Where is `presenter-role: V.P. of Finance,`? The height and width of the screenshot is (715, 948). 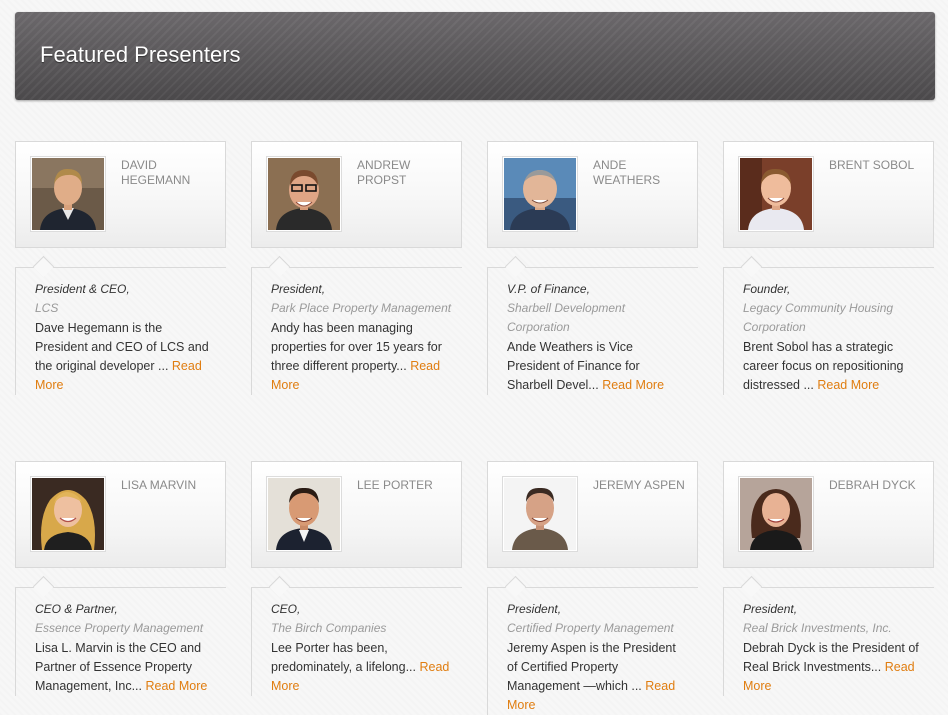 presenter-role: V.P. of Finance, is located at coordinates (548, 289).